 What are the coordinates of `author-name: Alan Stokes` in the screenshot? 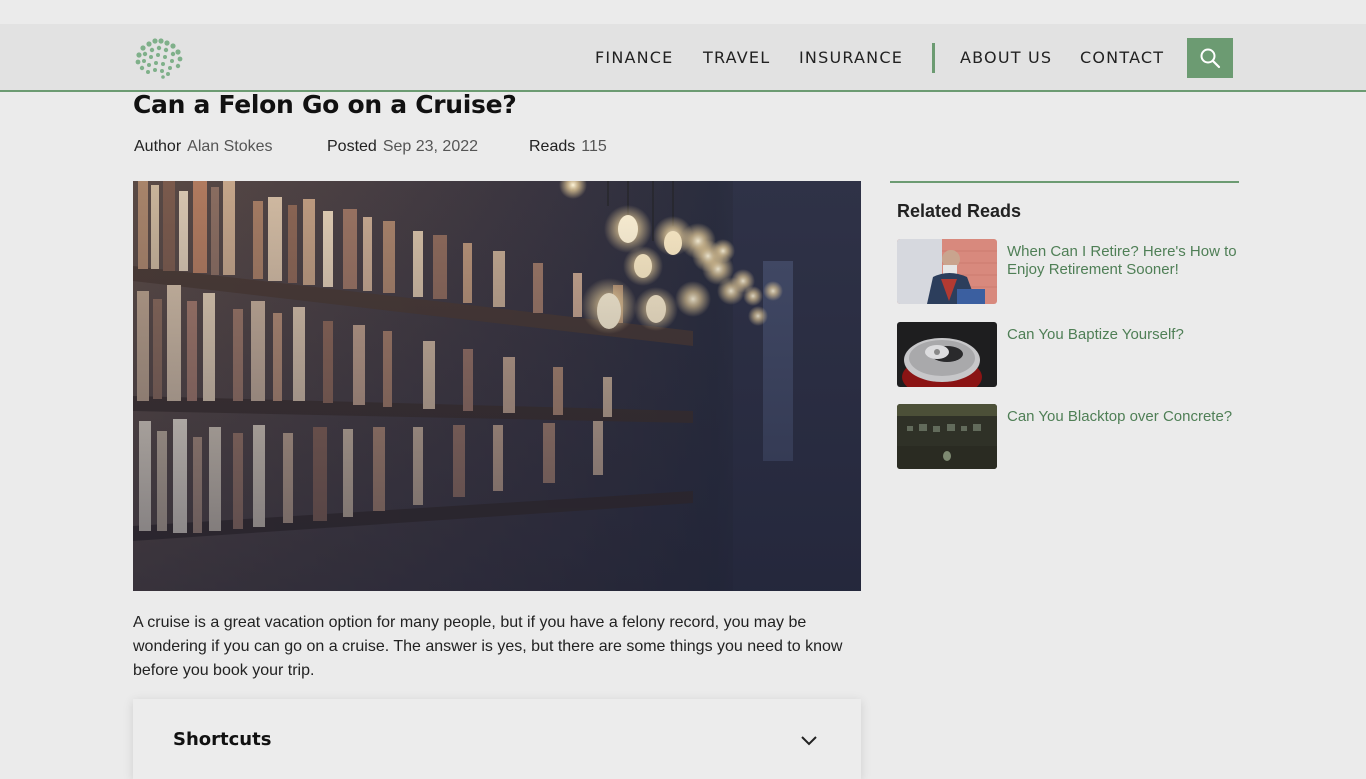 It's located at (229, 146).